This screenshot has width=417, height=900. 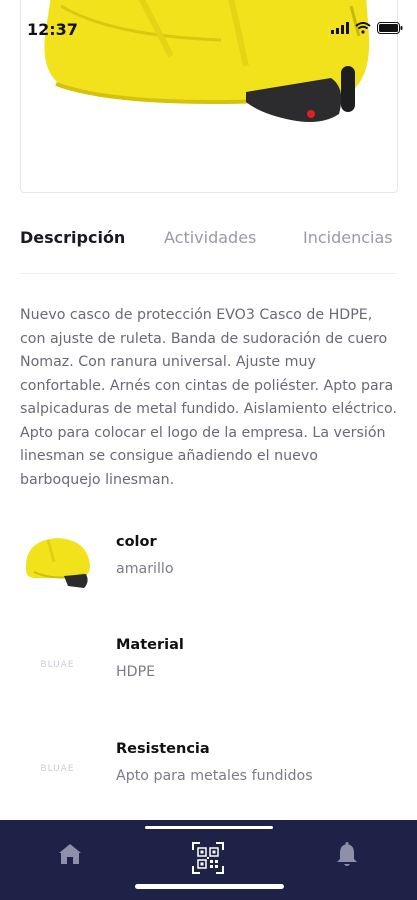 What do you see at coordinates (210, 237) in the screenshot?
I see `tab-actividades: Actividades` at bounding box center [210, 237].